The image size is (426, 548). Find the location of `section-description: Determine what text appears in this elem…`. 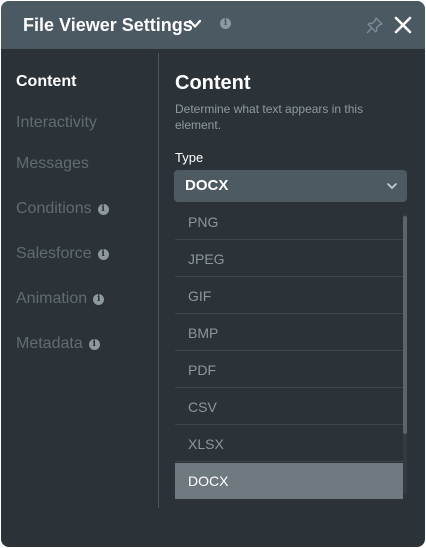

section-description: Determine what text appears in this elem… is located at coordinates (269, 117).